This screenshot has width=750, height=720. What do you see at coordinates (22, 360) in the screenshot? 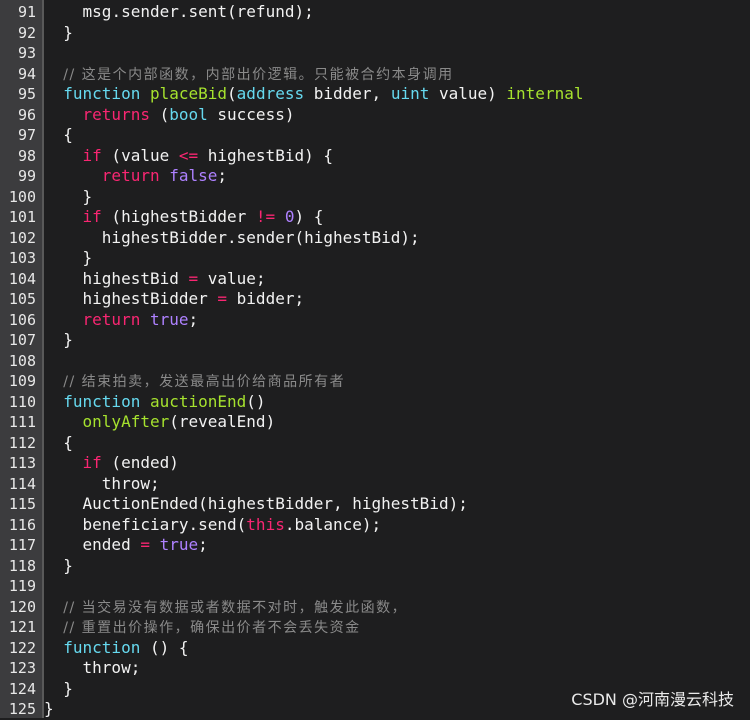
I see `line-number: 108` at bounding box center [22, 360].